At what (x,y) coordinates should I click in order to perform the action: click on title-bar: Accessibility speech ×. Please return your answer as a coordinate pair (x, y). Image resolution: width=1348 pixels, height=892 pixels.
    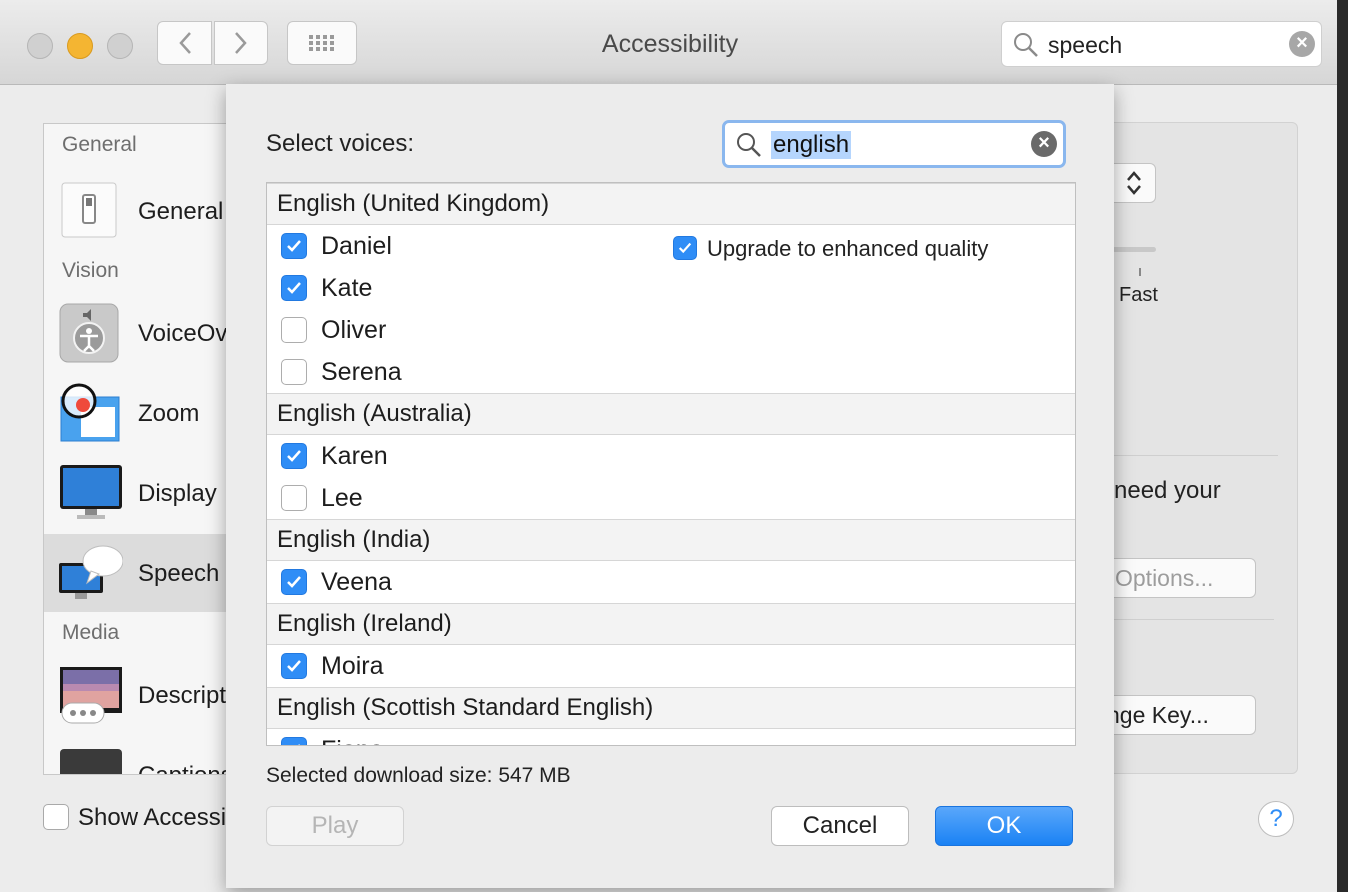
    Looking at the image, I should click on (668, 42).